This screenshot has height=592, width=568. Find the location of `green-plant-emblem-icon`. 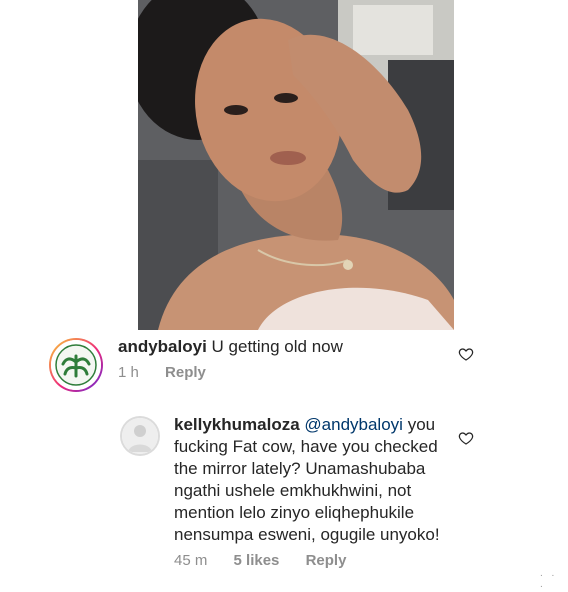

green-plant-emblem-icon is located at coordinates (76, 365).